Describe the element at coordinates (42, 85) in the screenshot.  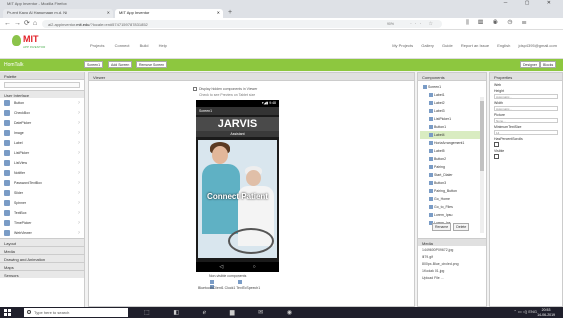
I see `palette-search-input` at that location.